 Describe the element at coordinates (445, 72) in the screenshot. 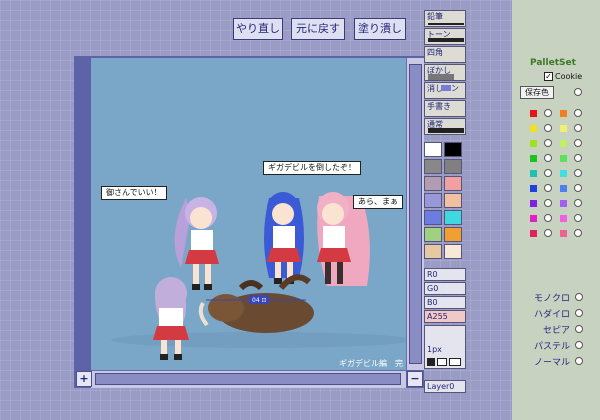

I see `tool-blur: ぼかし` at that location.